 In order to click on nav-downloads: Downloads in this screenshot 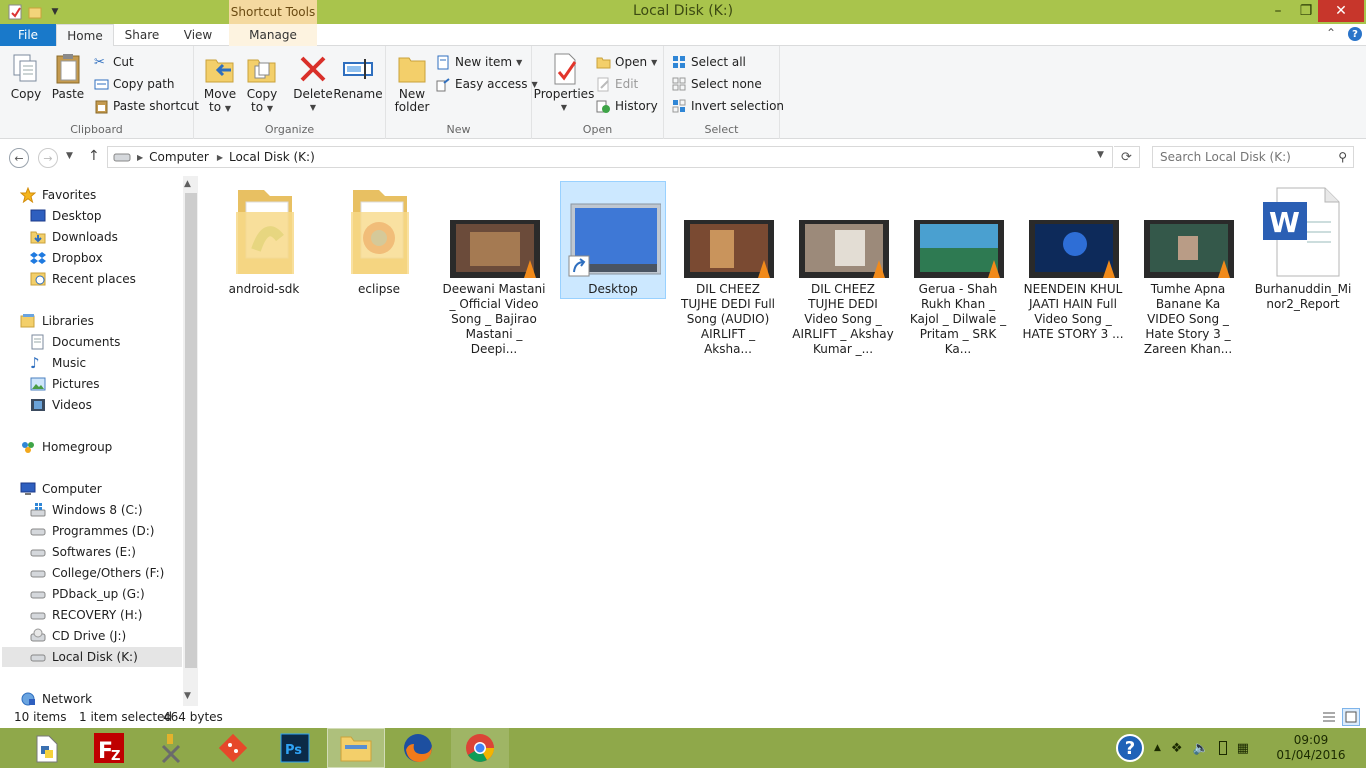, I will do `click(74, 237)`.